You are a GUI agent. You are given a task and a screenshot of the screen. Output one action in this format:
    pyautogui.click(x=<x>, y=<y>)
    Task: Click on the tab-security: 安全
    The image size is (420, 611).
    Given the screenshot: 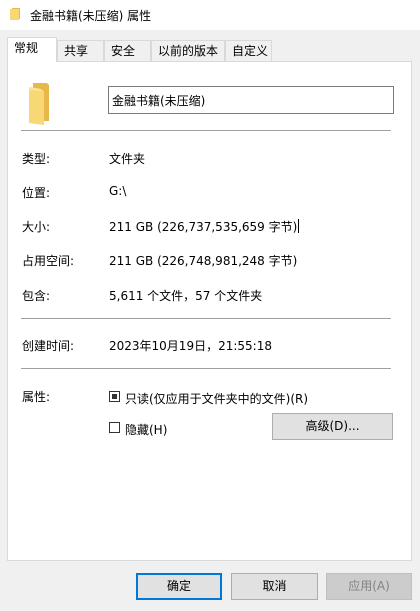 What is the action you would take?
    pyautogui.click(x=127, y=50)
    